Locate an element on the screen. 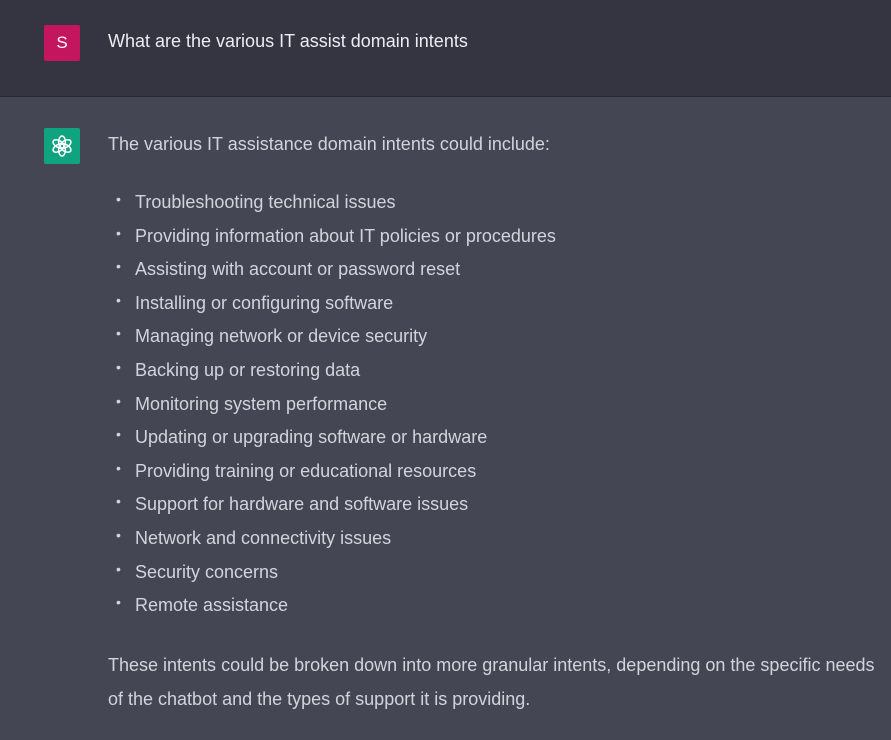 Image resolution: width=891 pixels, height=740 pixels. list-item-text: Troubleshooting technical issues is located at coordinates (265, 202).